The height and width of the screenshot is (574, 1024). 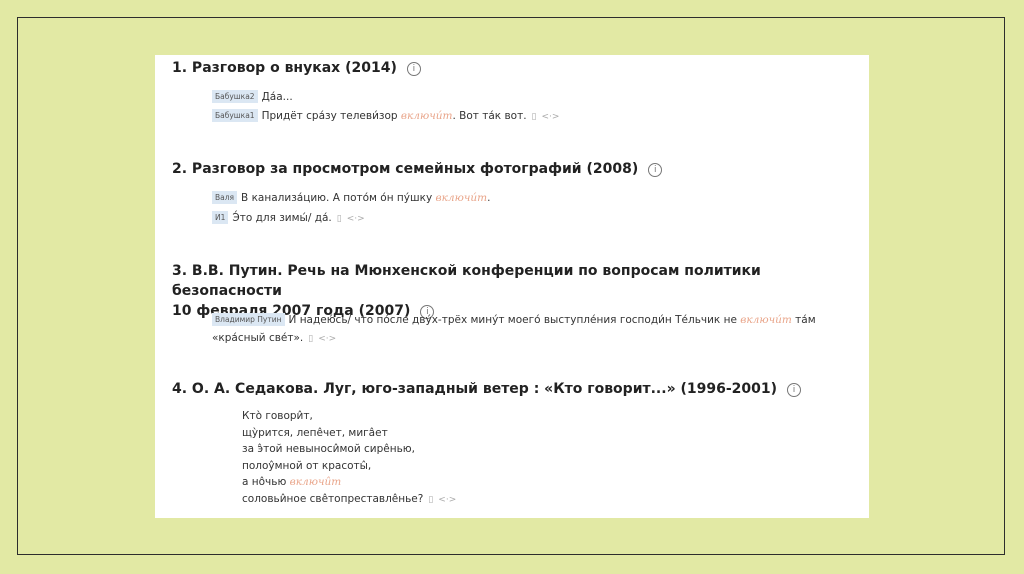 What do you see at coordinates (315, 432) in the screenshot?
I see `poem-line: щу̀рится, лепе̂чет, мига̂ет` at bounding box center [315, 432].